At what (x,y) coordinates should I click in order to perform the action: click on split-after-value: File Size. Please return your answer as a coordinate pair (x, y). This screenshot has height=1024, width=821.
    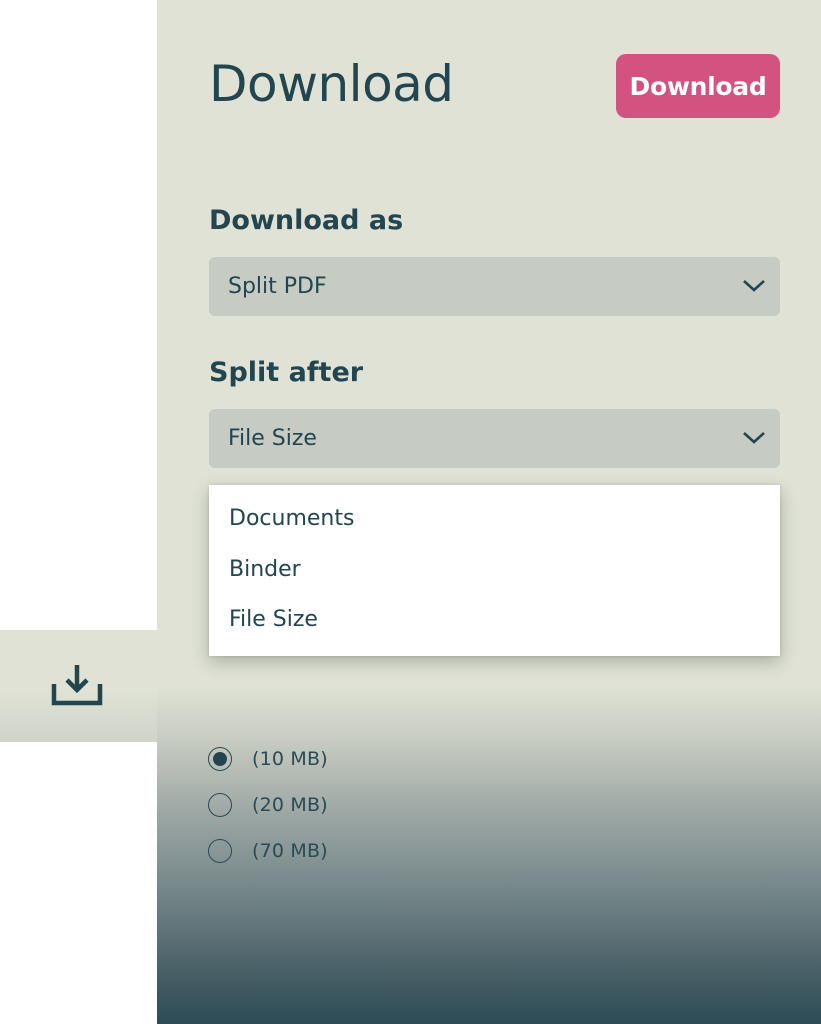
    Looking at the image, I should click on (272, 438).